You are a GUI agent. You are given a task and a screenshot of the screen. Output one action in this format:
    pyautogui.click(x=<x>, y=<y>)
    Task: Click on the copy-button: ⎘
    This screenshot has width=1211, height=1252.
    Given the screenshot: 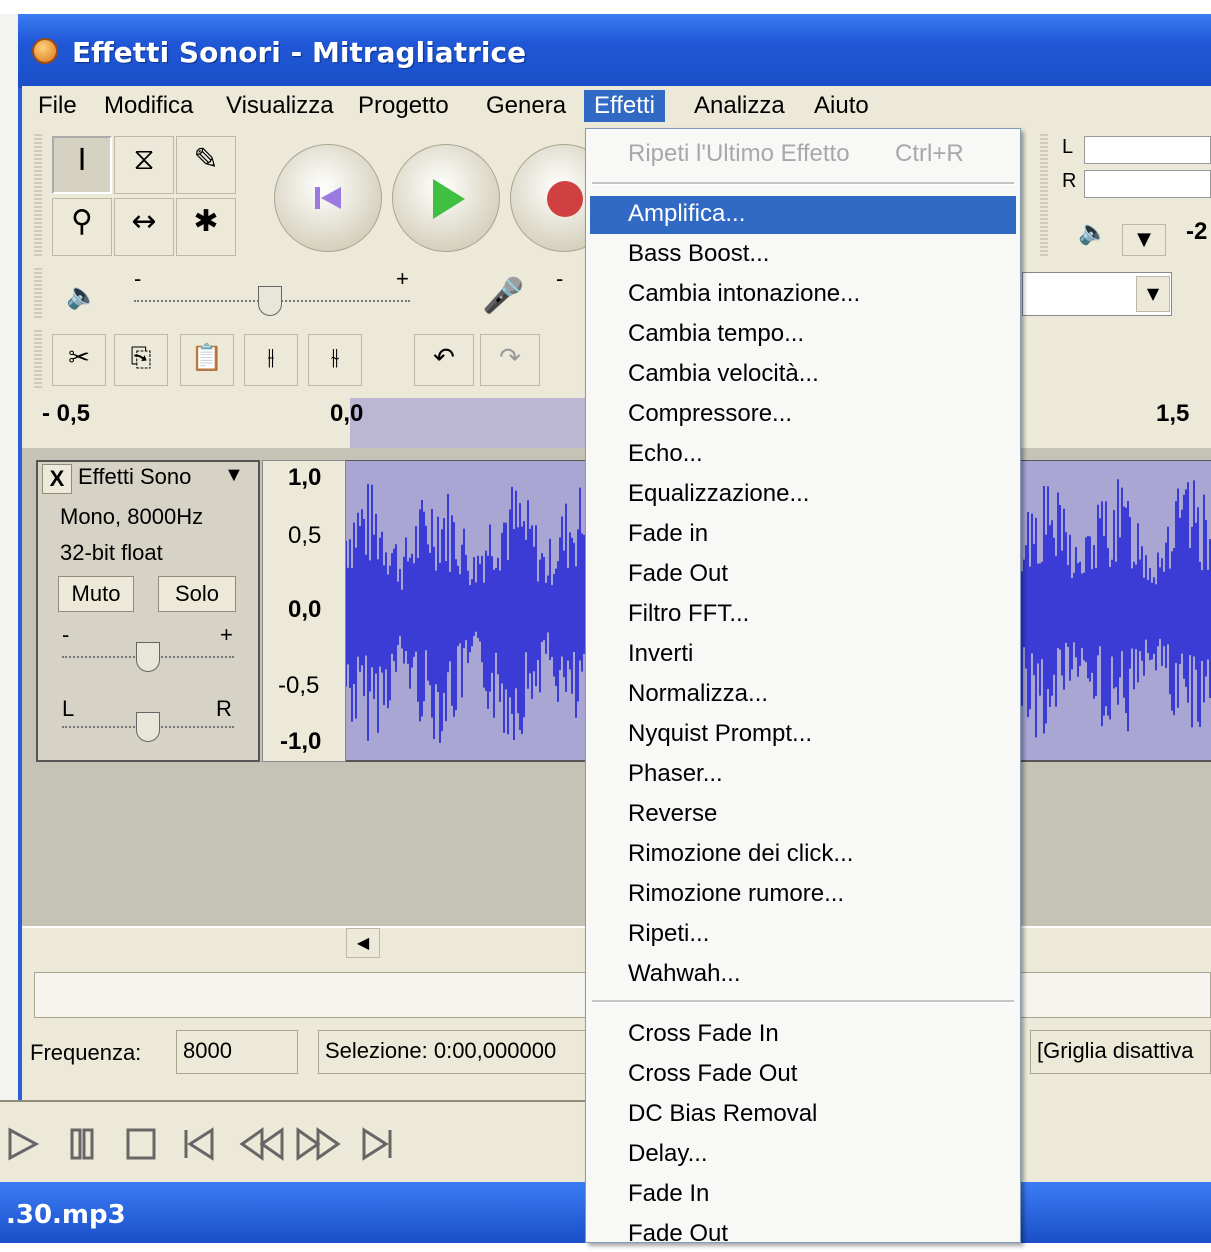 What is the action you would take?
    pyautogui.click(x=141, y=360)
    